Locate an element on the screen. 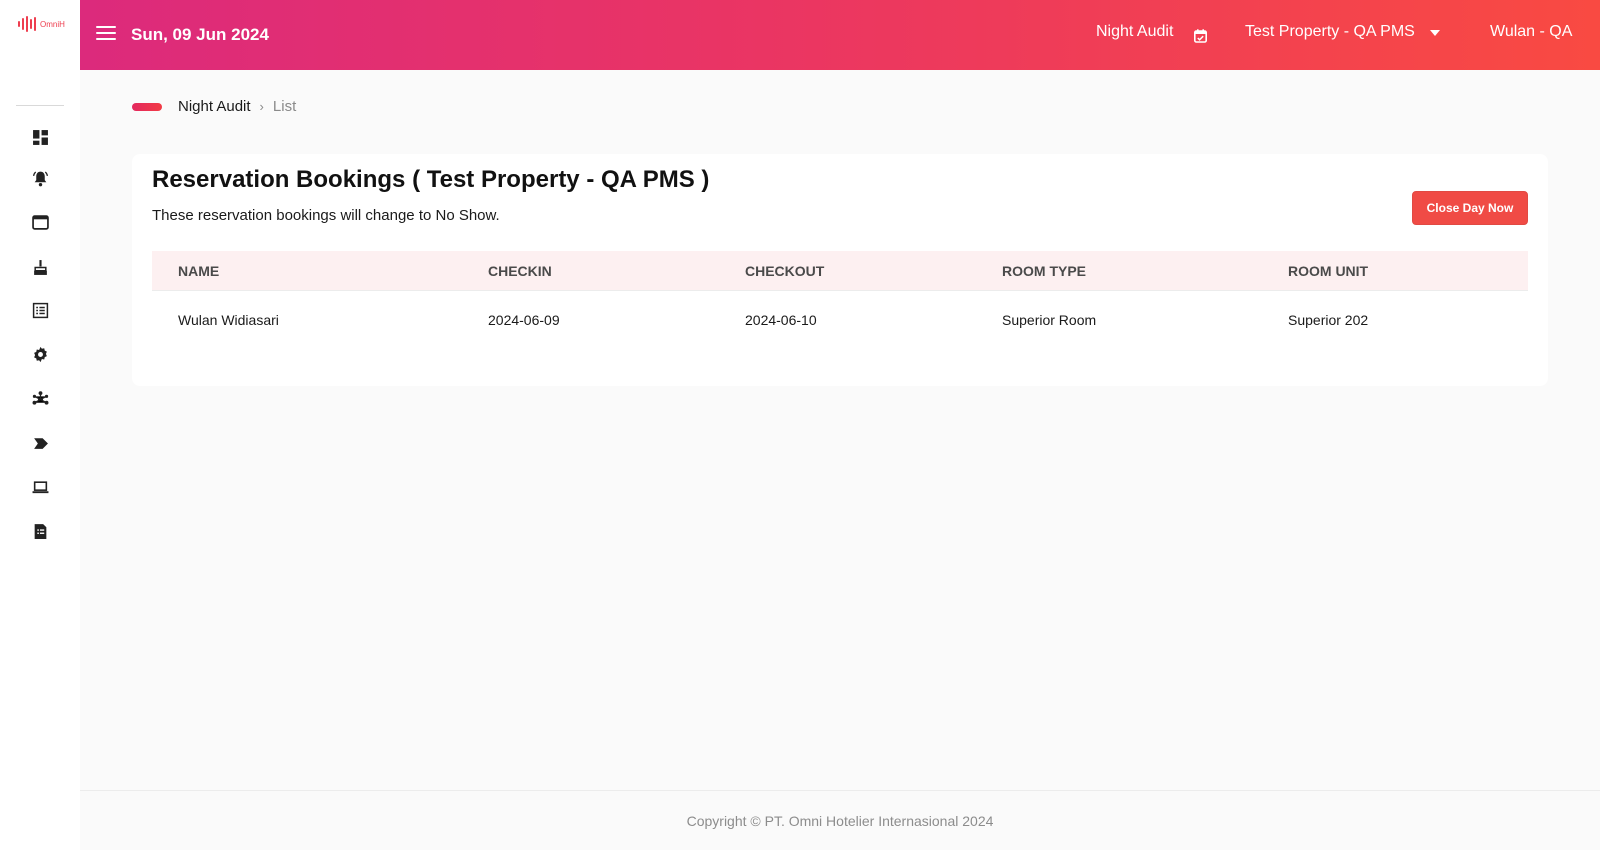  tag-arrow-icon is located at coordinates (40, 443).